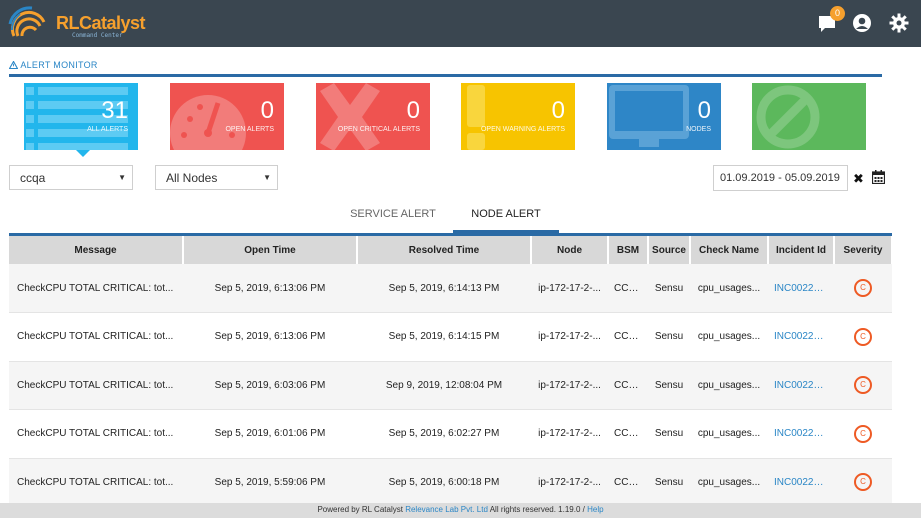  What do you see at coordinates (270, 385) in the screenshot?
I see `cell-open-time: Sep 5, 2019, 6:03:06 PM` at bounding box center [270, 385].